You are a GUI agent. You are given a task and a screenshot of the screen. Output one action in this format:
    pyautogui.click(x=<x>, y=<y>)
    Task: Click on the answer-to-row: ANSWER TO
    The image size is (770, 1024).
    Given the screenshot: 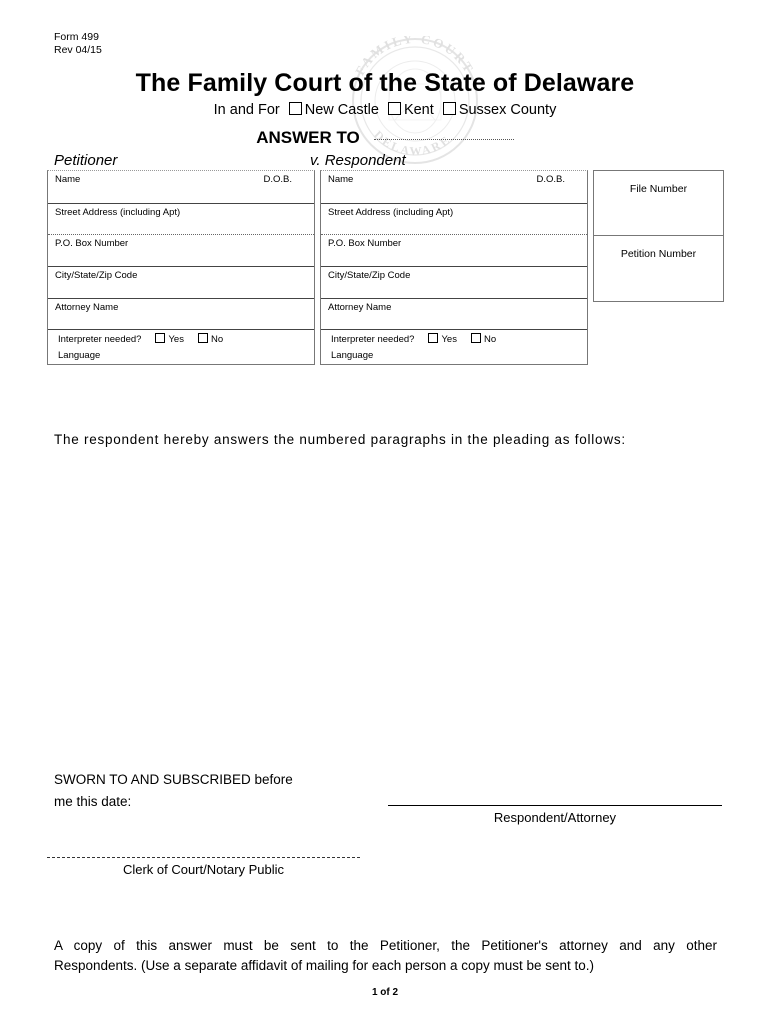 What is the action you would take?
    pyautogui.click(x=385, y=137)
    